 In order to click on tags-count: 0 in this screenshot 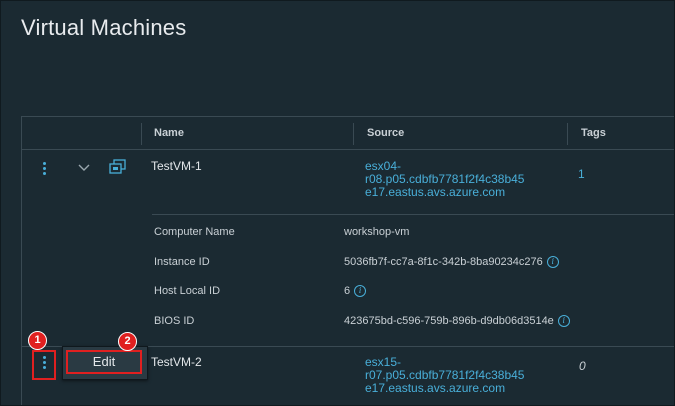, I will do `click(582, 366)`.